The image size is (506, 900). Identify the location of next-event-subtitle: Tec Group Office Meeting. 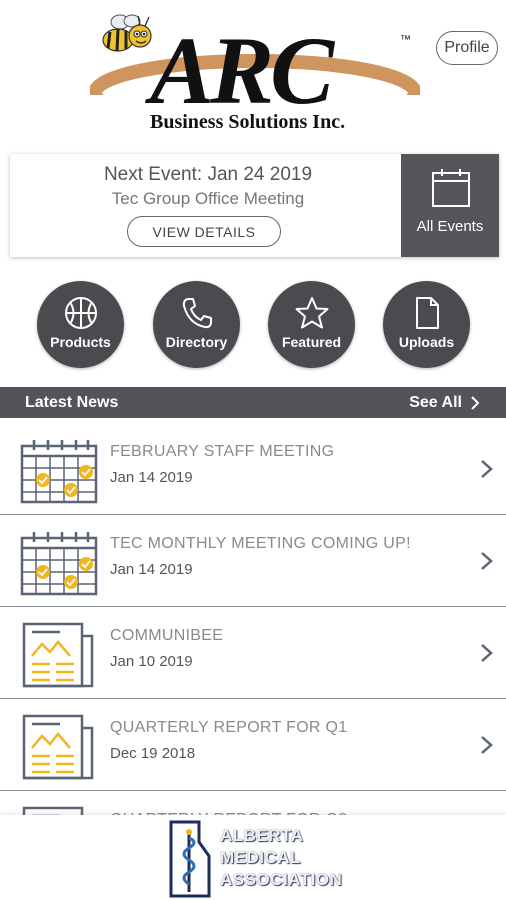
(208, 198).